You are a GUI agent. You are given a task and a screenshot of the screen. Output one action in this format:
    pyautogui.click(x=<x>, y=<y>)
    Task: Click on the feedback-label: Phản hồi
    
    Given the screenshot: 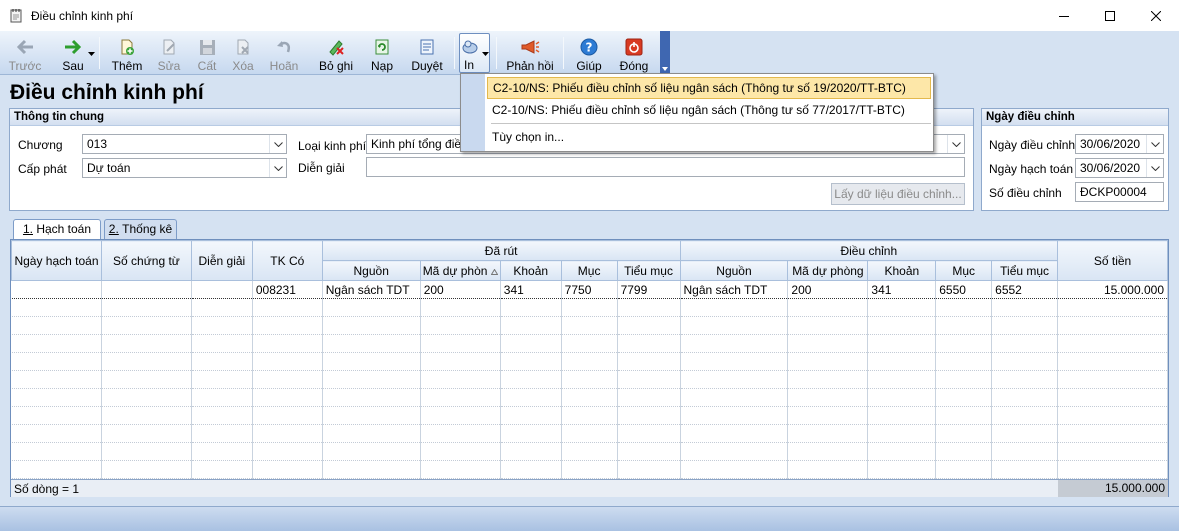 What is the action you would take?
    pyautogui.click(x=530, y=66)
    